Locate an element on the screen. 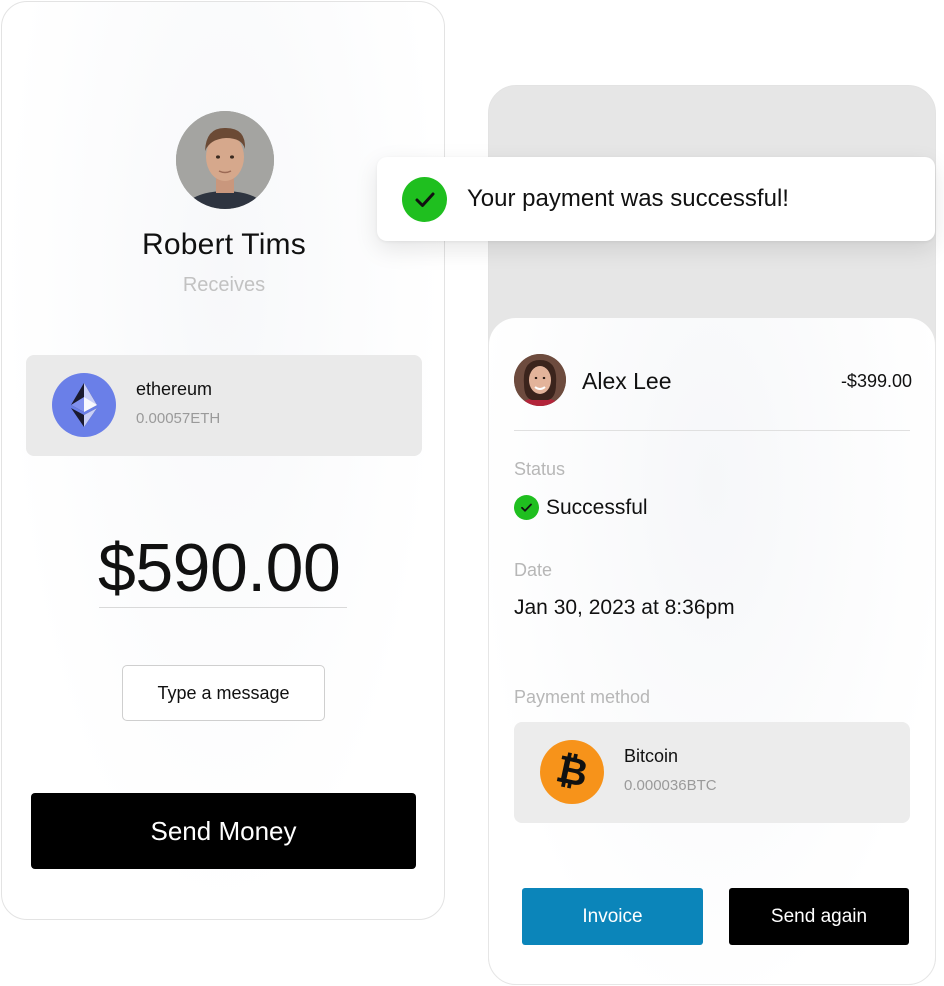 This screenshot has height=986, width=944. receipt-divider is located at coordinates (712, 430).